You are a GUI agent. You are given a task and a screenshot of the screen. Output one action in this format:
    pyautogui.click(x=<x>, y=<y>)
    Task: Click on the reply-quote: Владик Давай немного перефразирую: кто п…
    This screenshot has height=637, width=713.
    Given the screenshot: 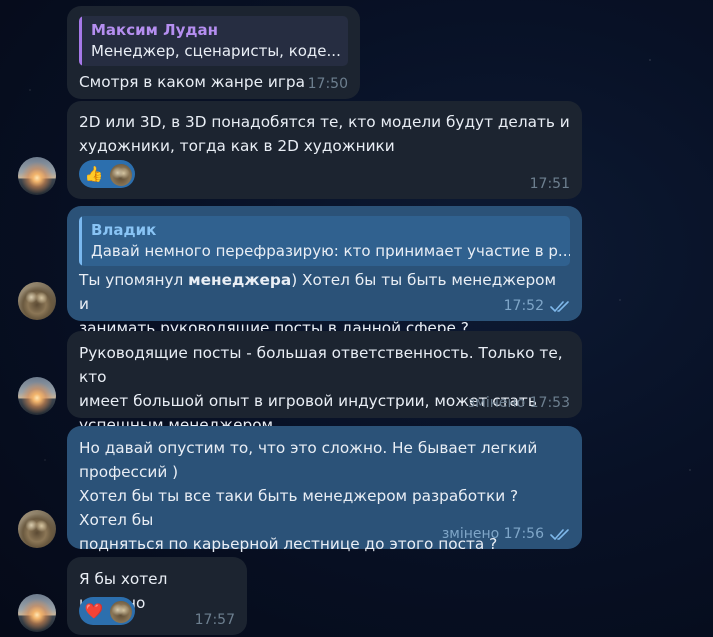 What is the action you would take?
    pyautogui.click(x=324, y=241)
    